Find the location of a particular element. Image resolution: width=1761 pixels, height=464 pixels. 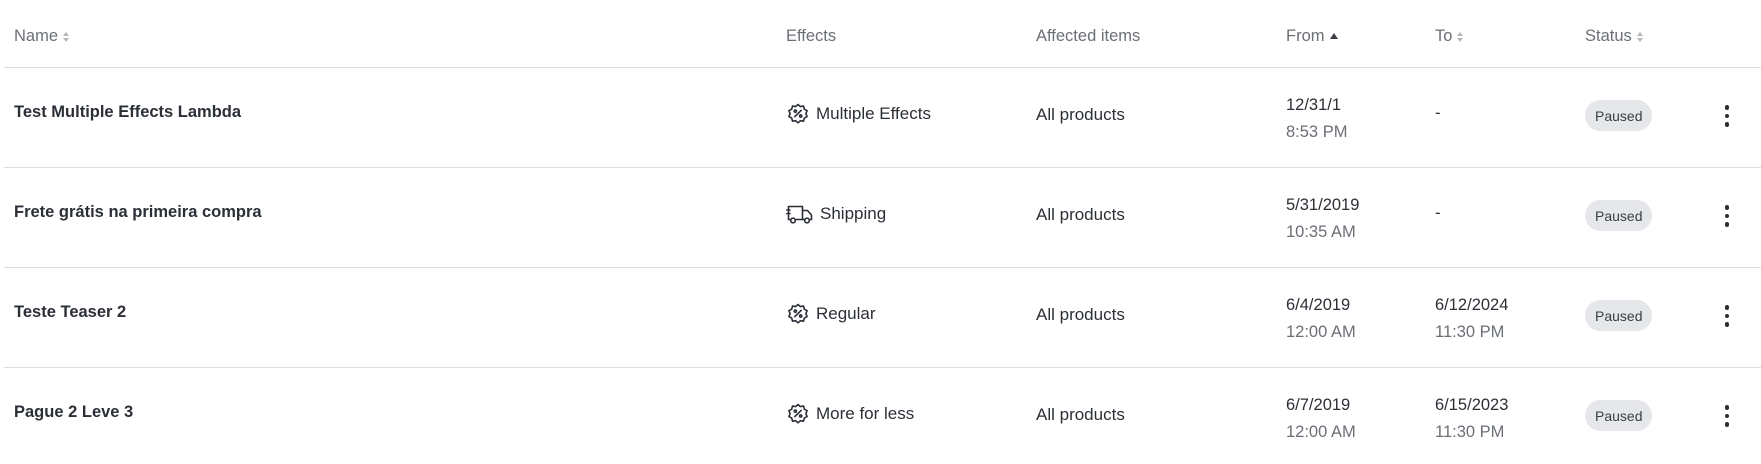

effect-cell: More for less is located at coordinates (850, 414).